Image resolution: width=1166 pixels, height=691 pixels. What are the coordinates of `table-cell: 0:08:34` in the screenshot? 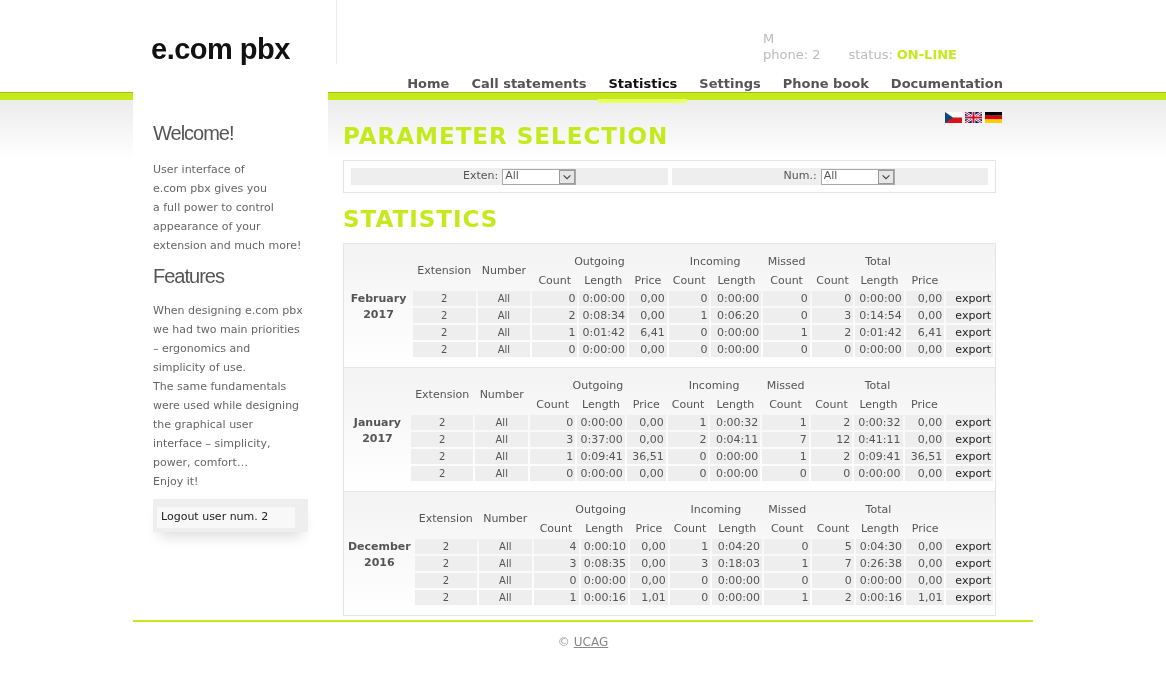 It's located at (603, 315).